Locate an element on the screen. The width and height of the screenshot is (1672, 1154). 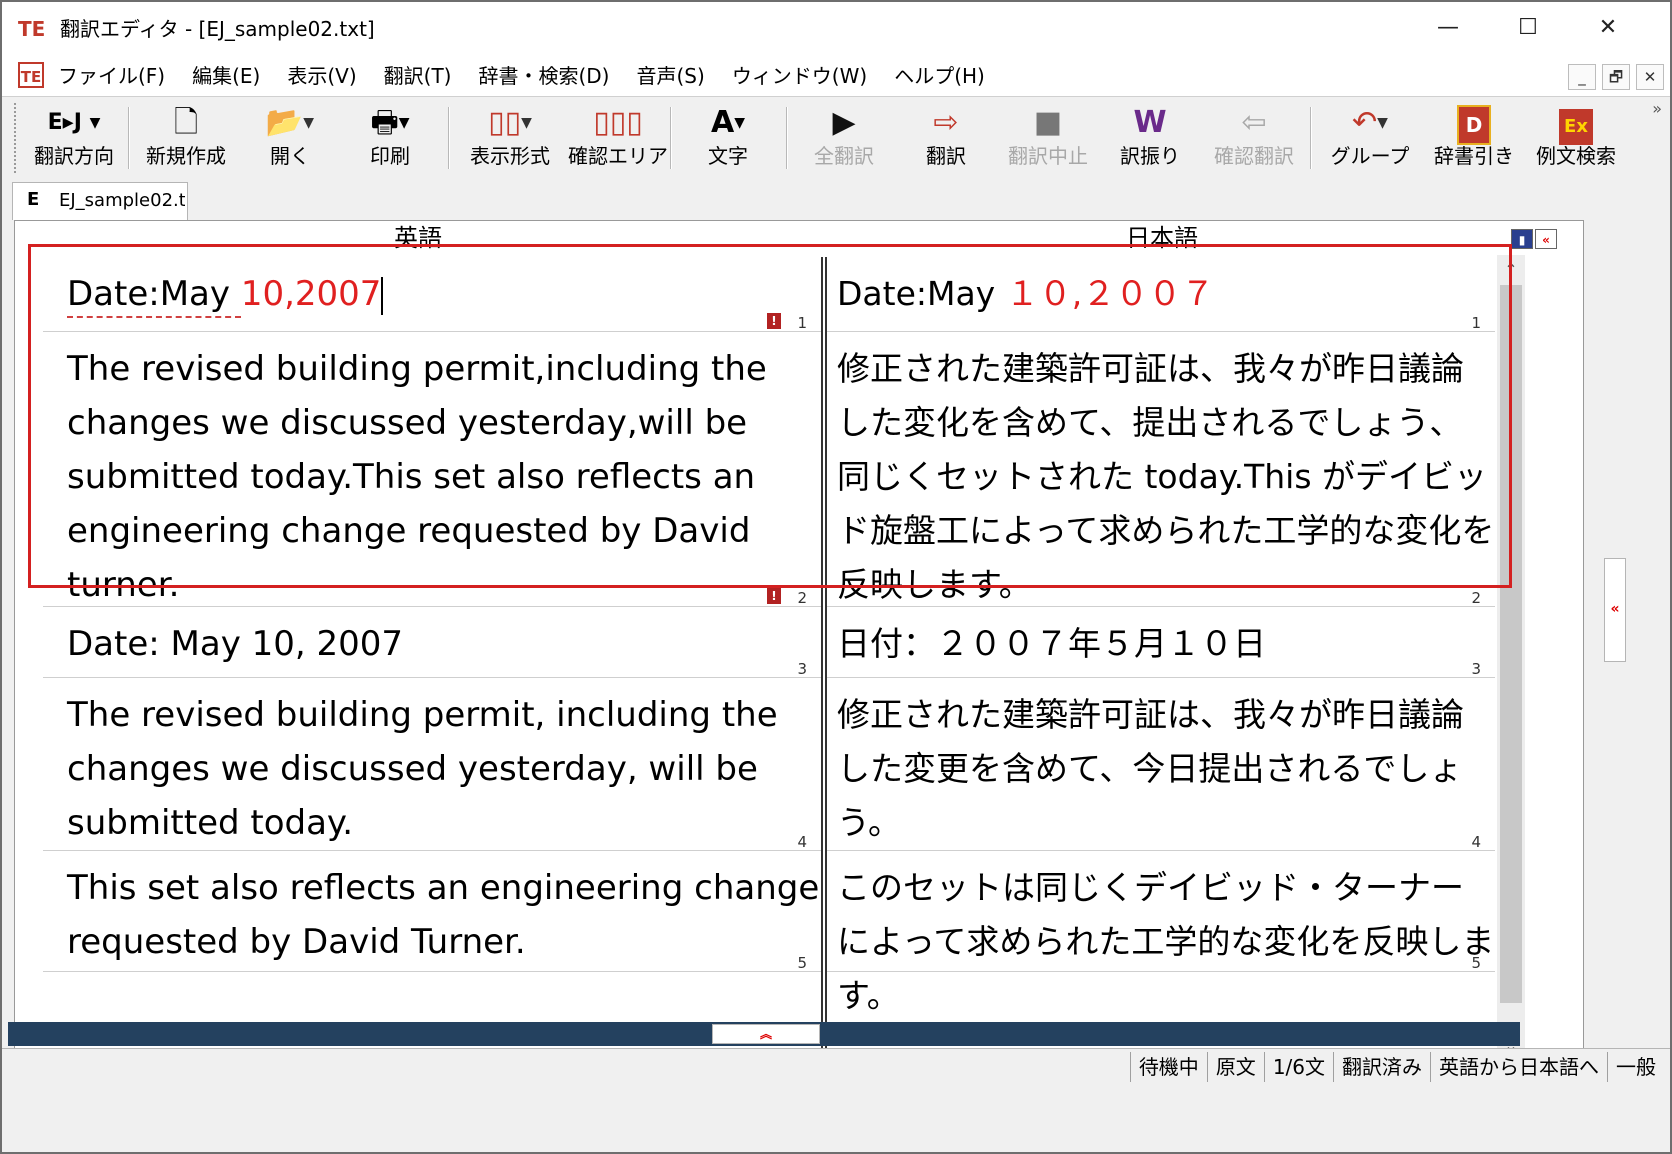
document-icon: TE is located at coordinates (31, 75).